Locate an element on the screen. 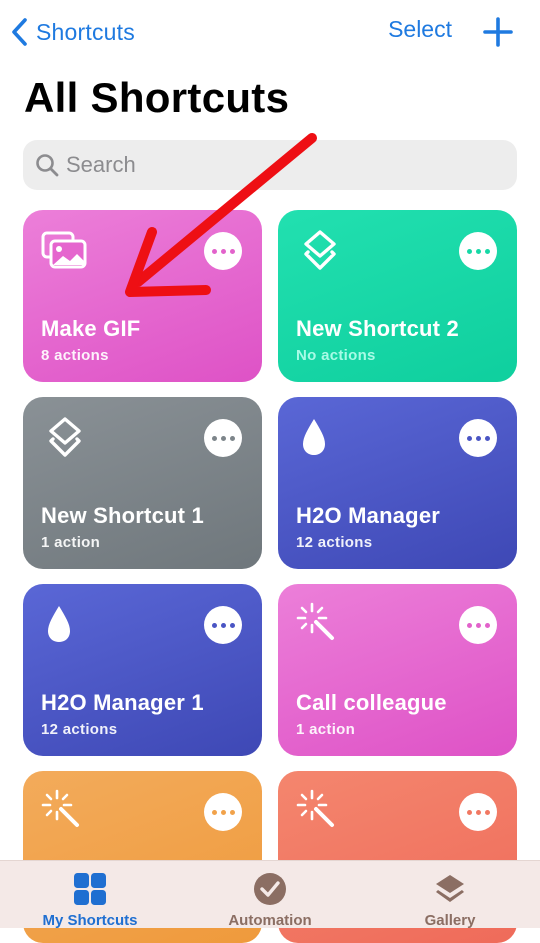 Image resolution: width=540 pixels, height=943 pixels. shortcut-card-new-shortcut-2: New Shortcut 2 No actions is located at coordinates (397, 296).